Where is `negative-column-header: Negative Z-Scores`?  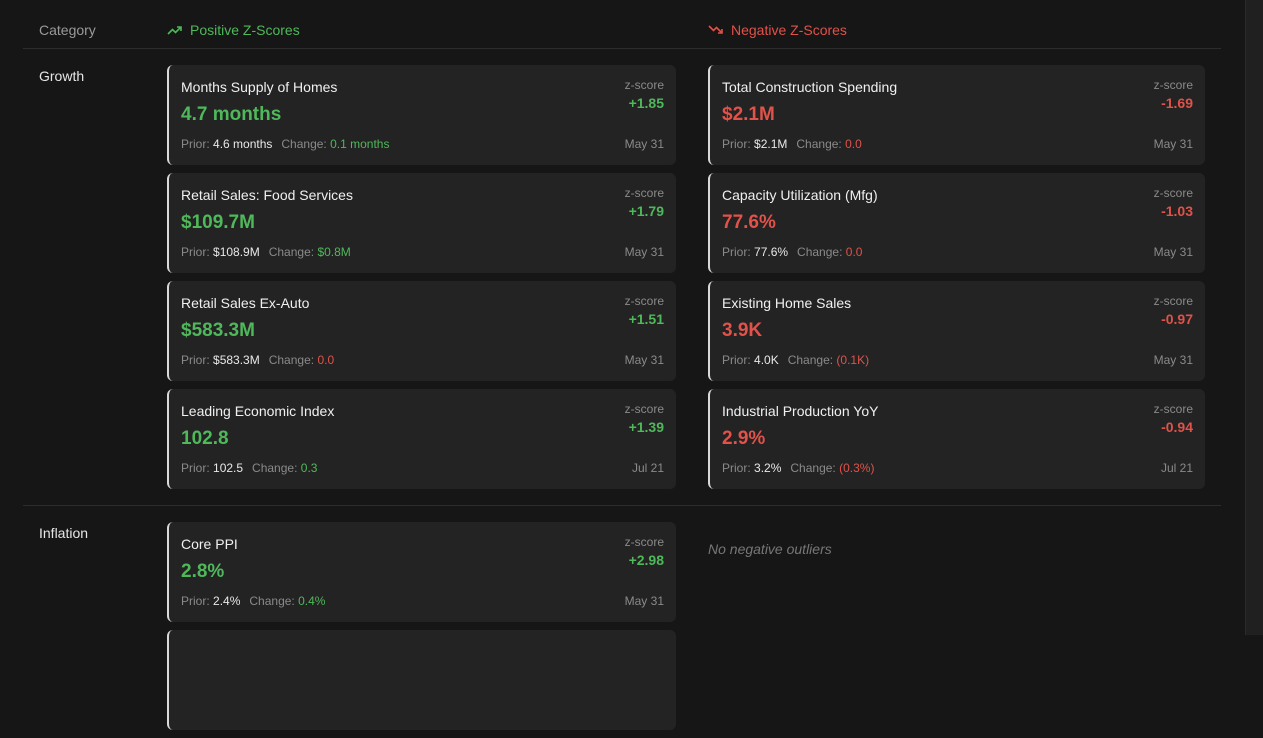 negative-column-header: Negative Z-Scores is located at coordinates (777, 30).